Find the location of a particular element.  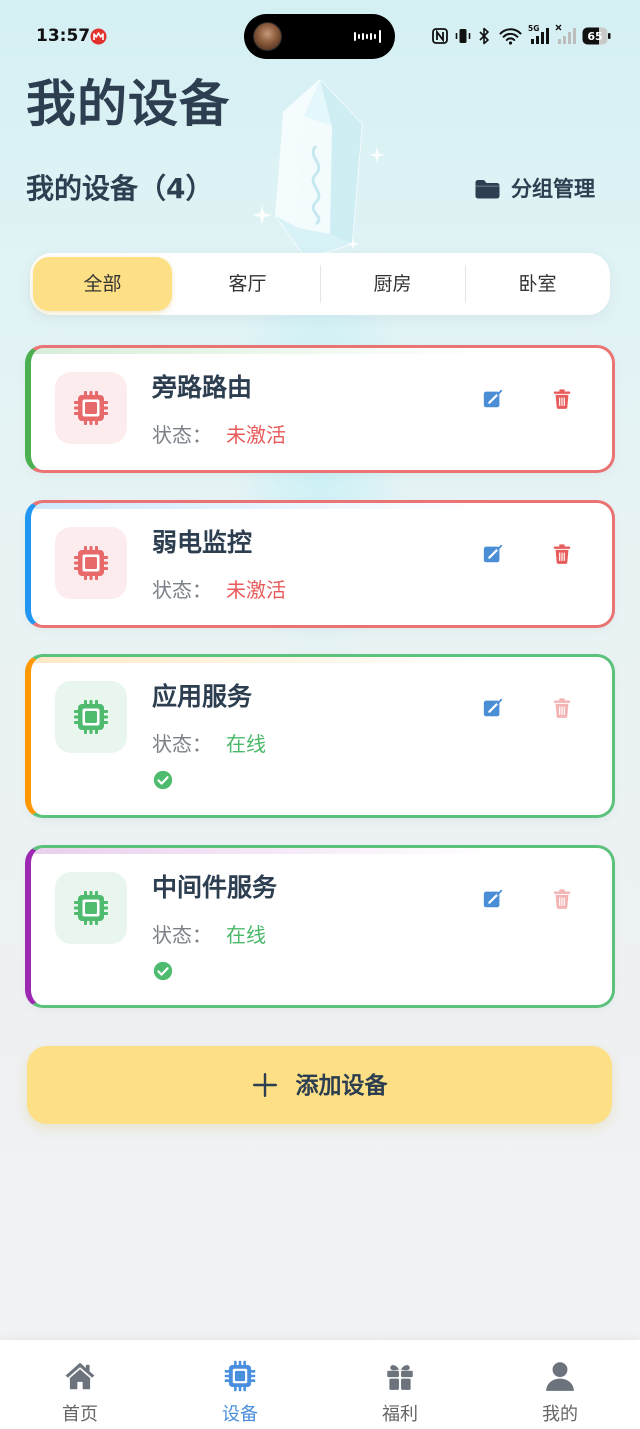

vibrate-icon is located at coordinates (463, 36).